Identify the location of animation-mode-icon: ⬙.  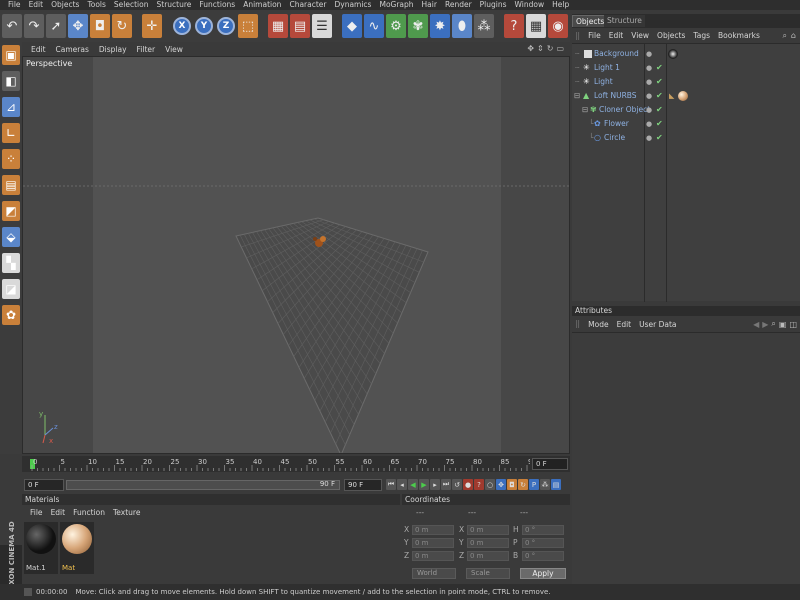
(11, 237).